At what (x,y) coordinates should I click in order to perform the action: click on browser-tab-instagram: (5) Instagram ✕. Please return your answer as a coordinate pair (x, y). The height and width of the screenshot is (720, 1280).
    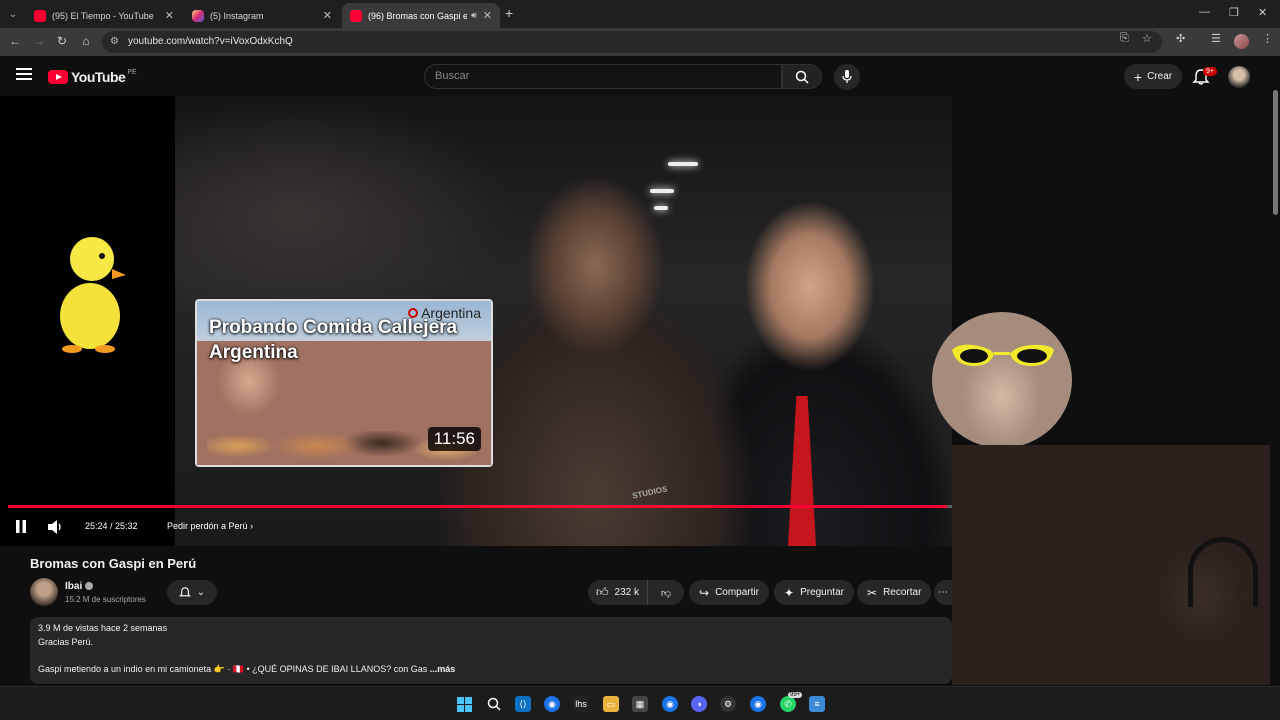
    Looking at the image, I should click on (262, 15).